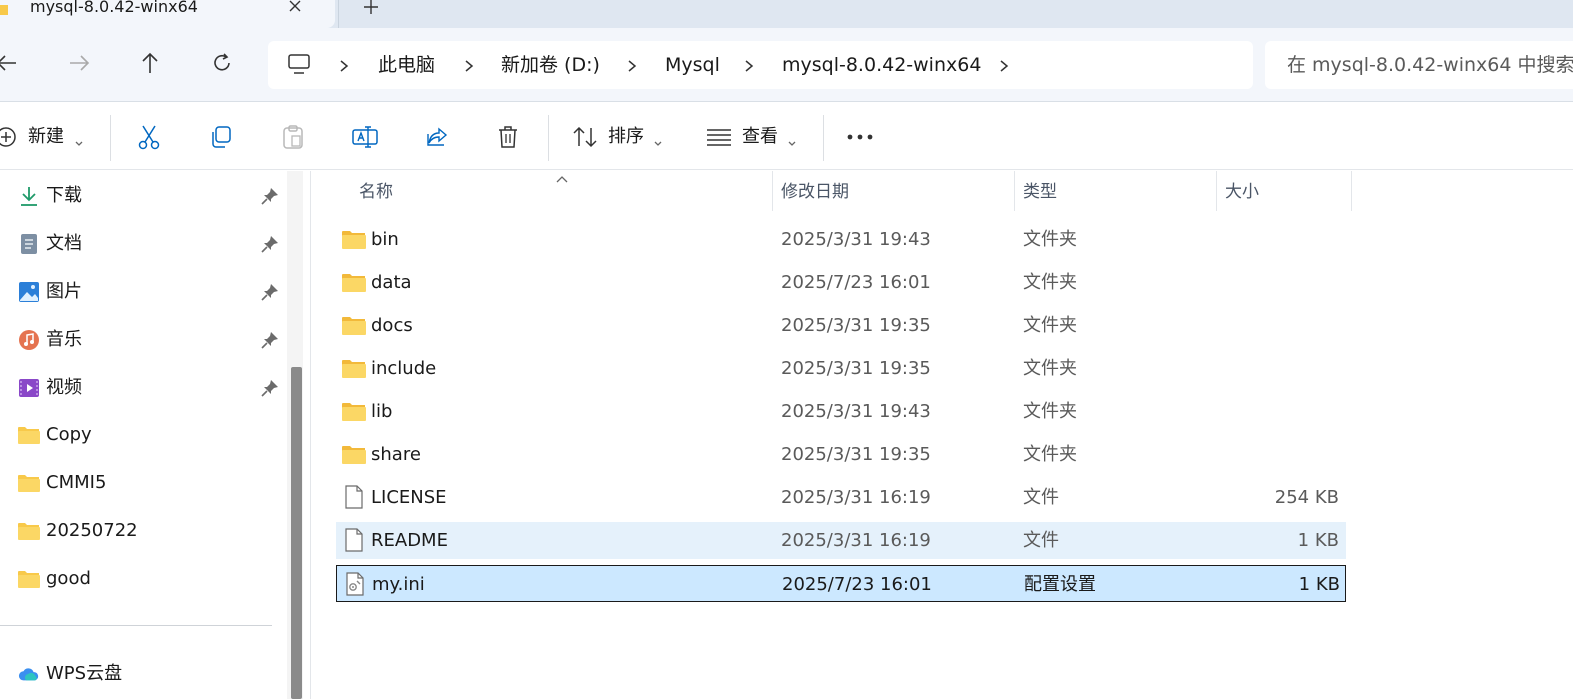 This screenshot has height=699, width=1573. What do you see at coordinates (881, 65) in the screenshot?
I see `breadcrumb-current-folder: mysql-8.0.42-winx64` at bounding box center [881, 65].